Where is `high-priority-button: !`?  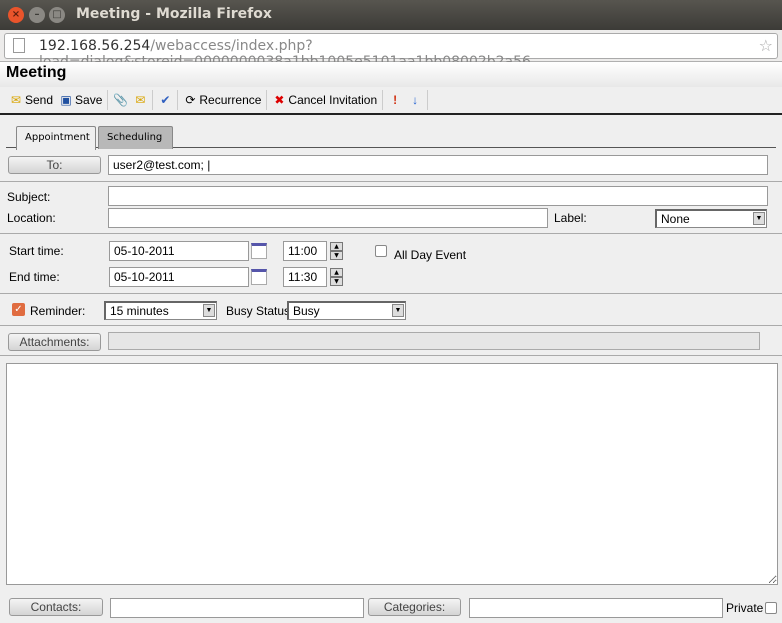
high-priority-button: ! is located at coordinates (395, 100).